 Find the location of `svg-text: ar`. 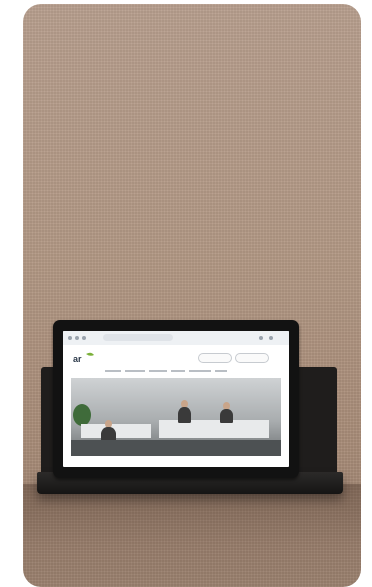

svg-text: ar is located at coordinates (77, 359).